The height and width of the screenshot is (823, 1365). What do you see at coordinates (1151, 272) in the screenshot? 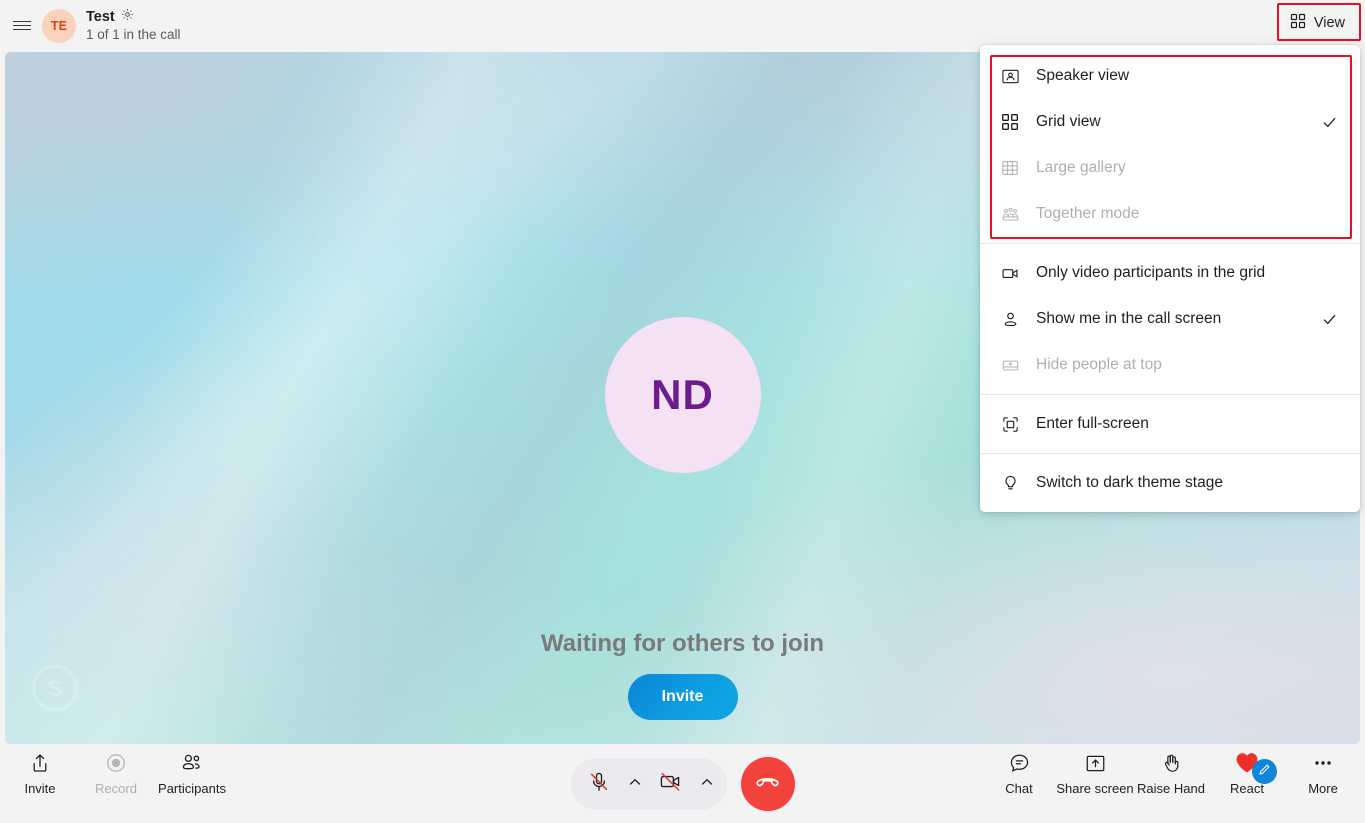
I see `menu-item-label: Only video participants in the grid` at bounding box center [1151, 272].